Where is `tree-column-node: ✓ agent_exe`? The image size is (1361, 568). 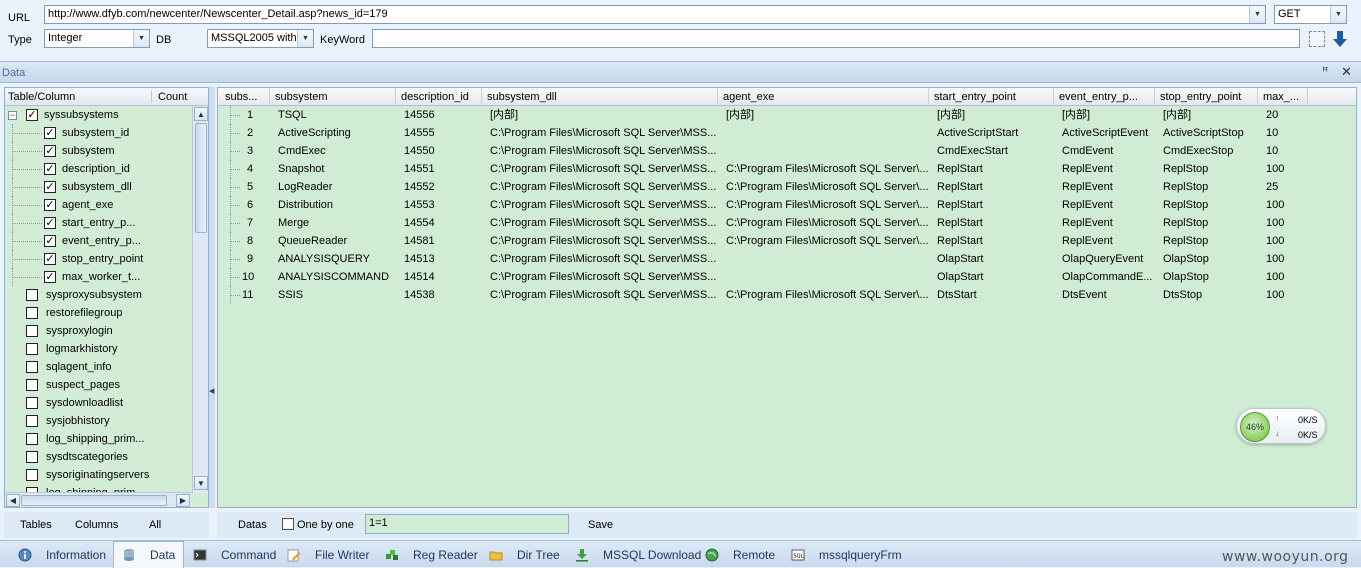 tree-column-node: ✓ agent_exe is located at coordinates (106, 205).